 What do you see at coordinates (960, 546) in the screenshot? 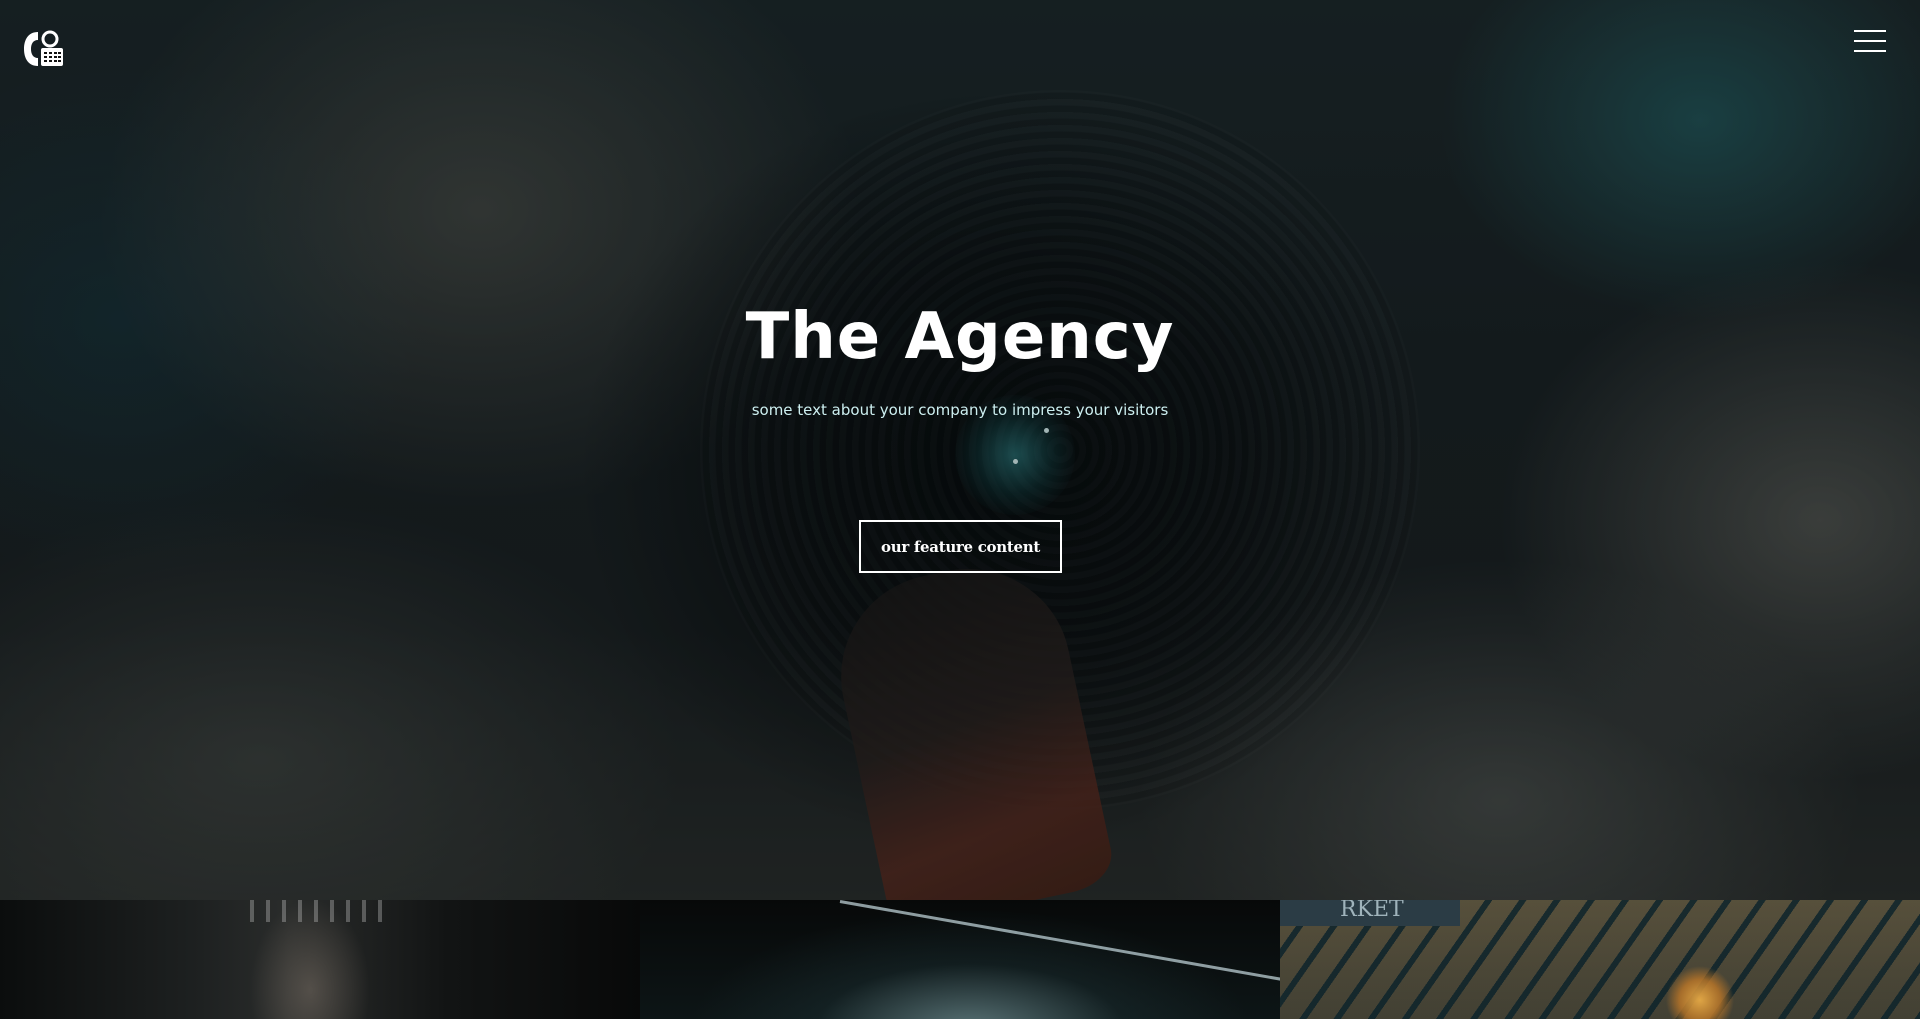
I see `feature-content-button: our feature content` at bounding box center [960, 546].